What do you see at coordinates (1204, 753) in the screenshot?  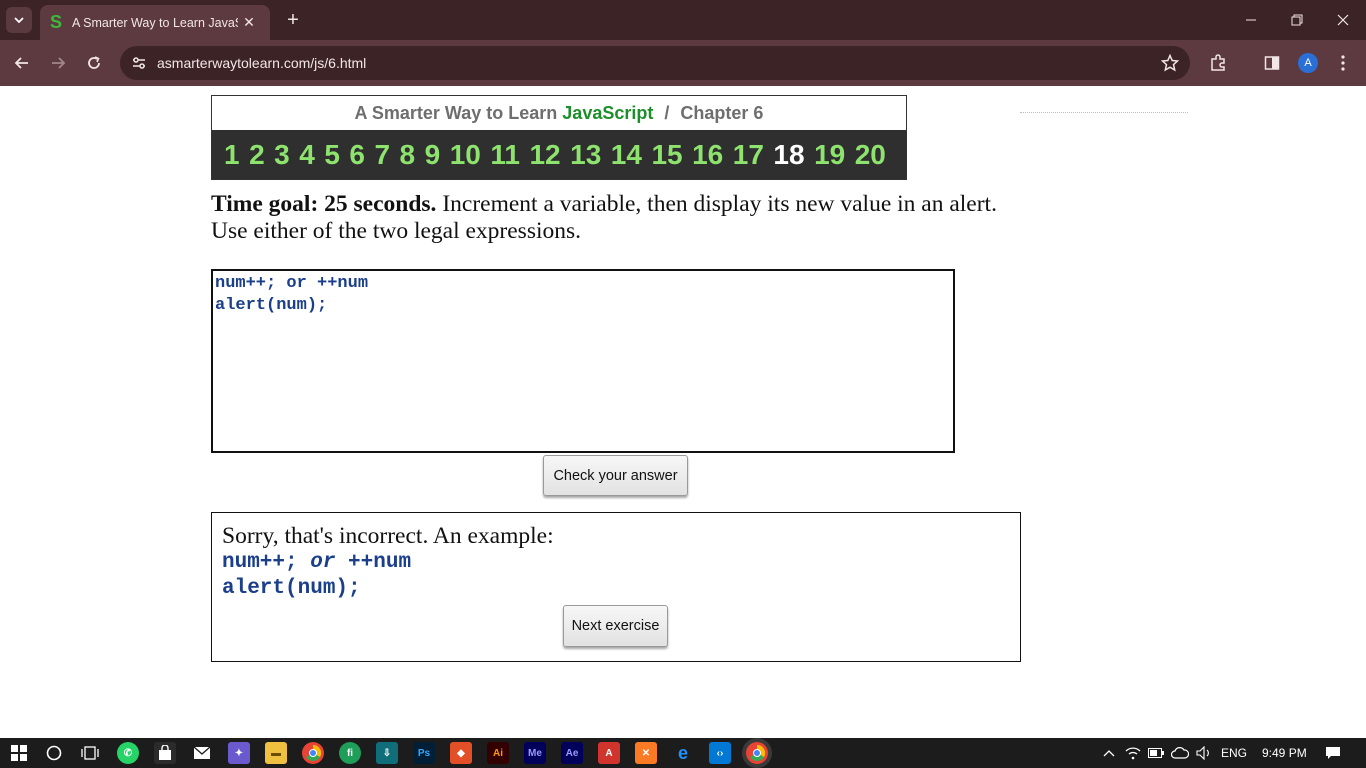 I see `volume-speaker-icon` at bounding box center [1204, 753].